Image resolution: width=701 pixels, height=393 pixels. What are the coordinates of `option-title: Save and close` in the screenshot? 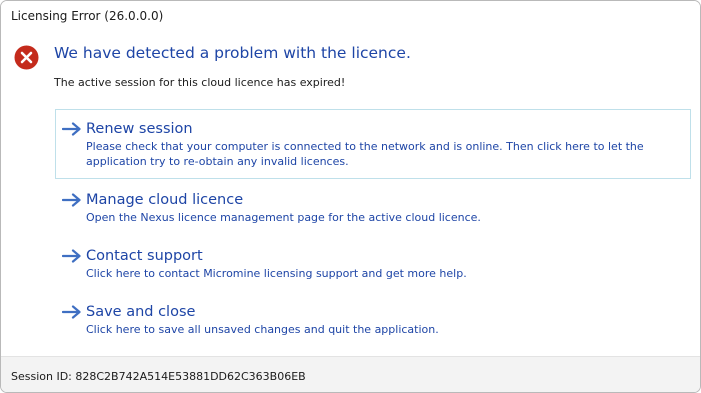 It's located at (141, 312).